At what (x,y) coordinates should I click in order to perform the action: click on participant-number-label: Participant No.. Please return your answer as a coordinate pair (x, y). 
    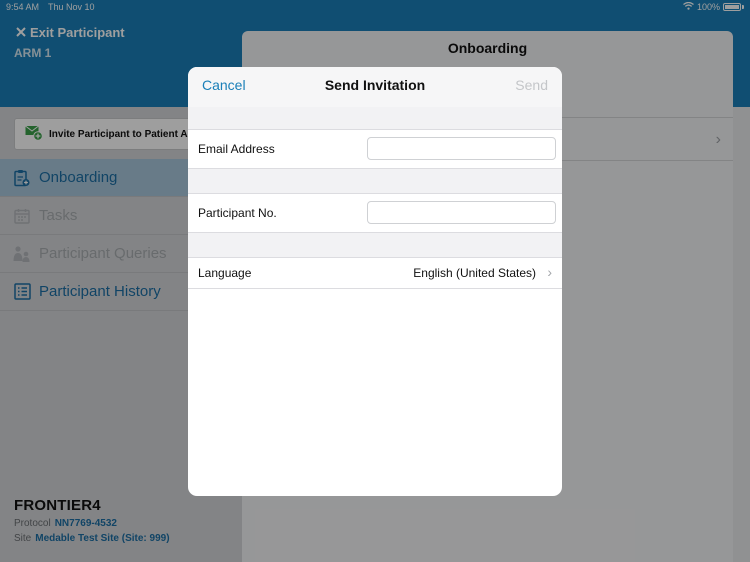
    Looking at the image, I should click on (237, 213).